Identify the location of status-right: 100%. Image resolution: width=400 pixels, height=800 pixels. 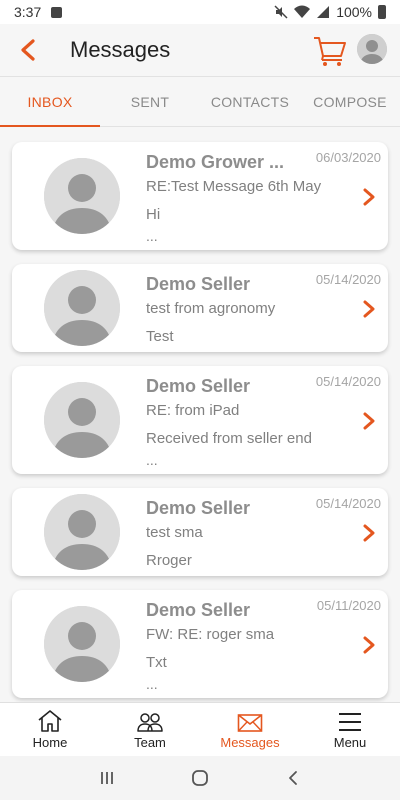
(330, 12).